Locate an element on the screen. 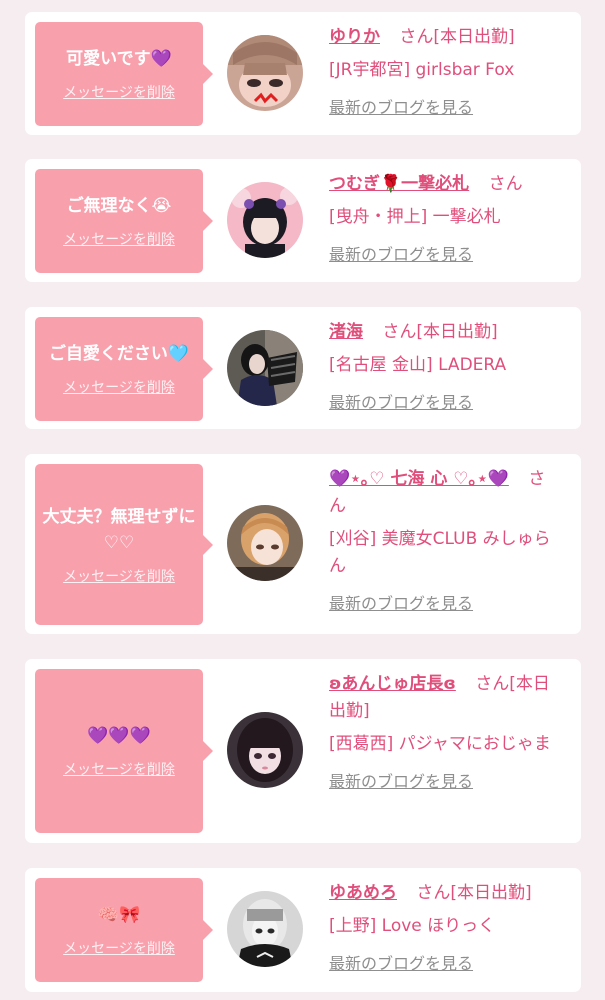 The width and height of the screenshot is (605, 1000). cast-name-link: つむぎ🌹一撃必札 is located at coordinates (399, 184).